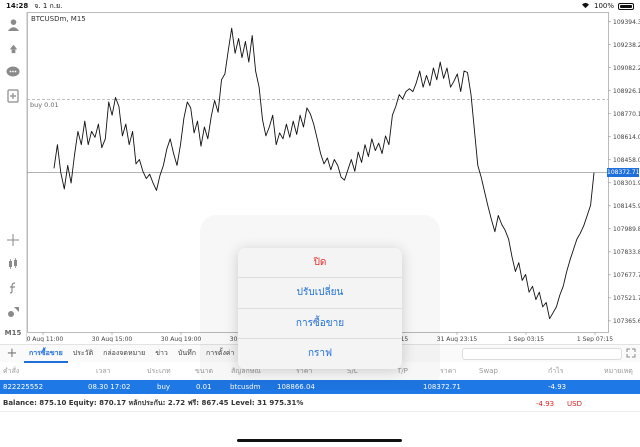 This screenshot has height=447, width=640. What do you see at coordinates (603, 6) in the screenshot?
I see `battery-percent: 100%` at bounding box center [603, 6].